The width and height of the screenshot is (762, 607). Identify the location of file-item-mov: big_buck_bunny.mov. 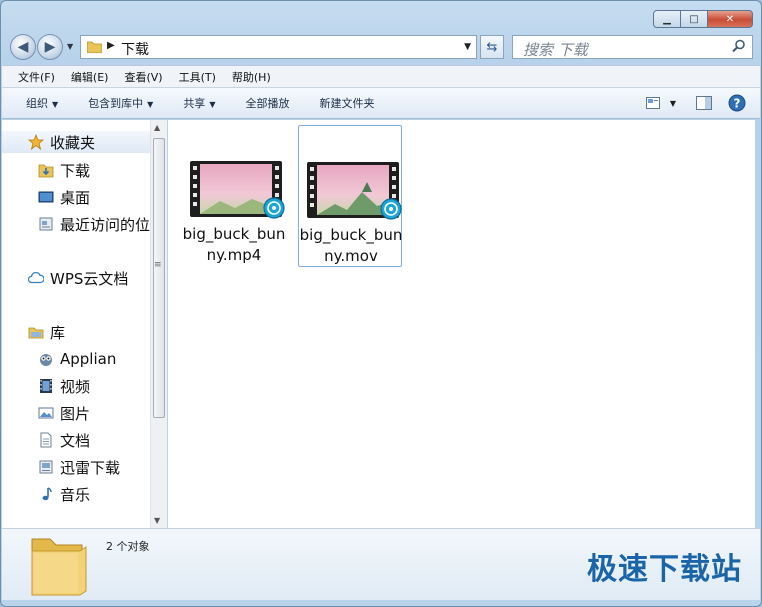
(350, 196).